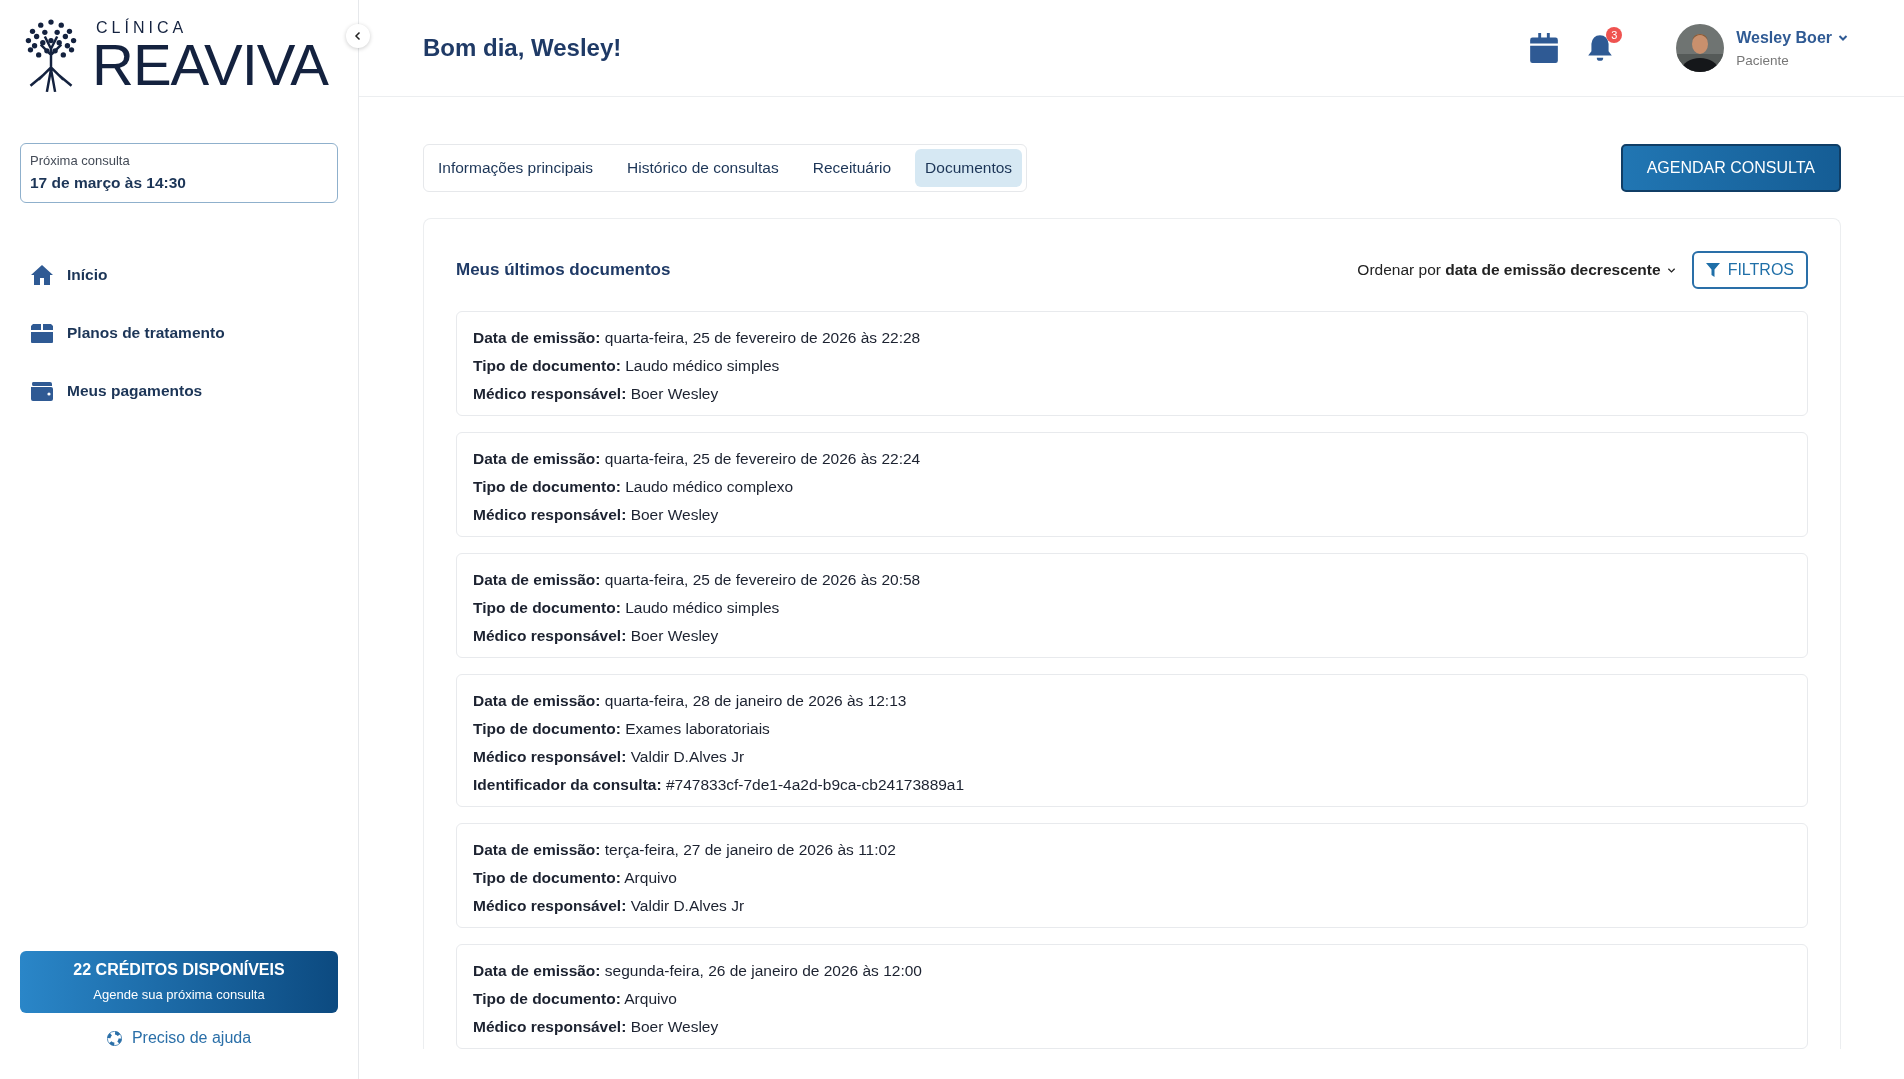 The width and height of the screenshot is (1904, 1079). Describe the element at coordinates (179, 333) in the screenshot. I see `sidebar-item: Planos de tratamento` at that location.